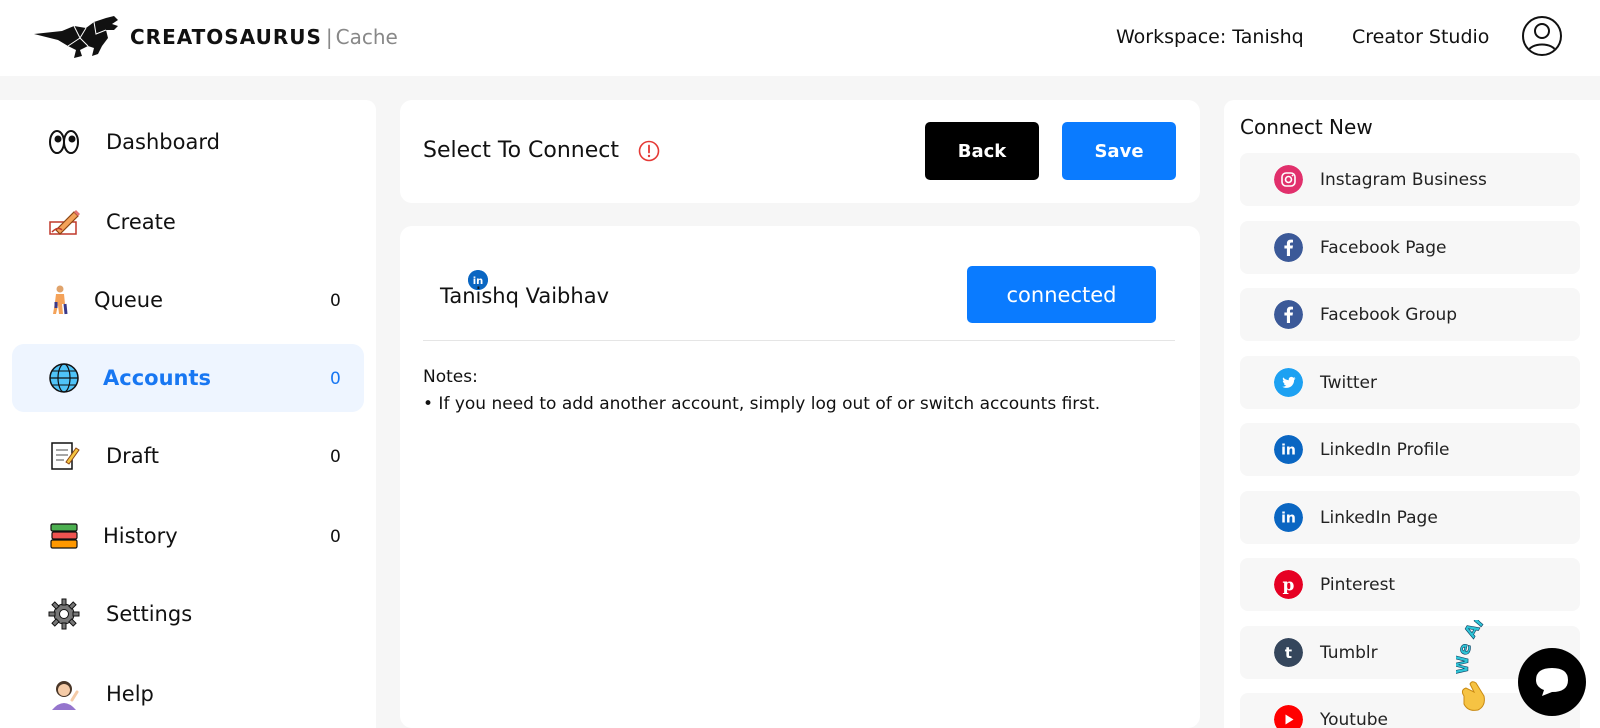 This screenshot has width=1600, height=728. Describe the element at coordinates (1348, 383) in the screenshot. I see `platform-label: Twitter` at that location.